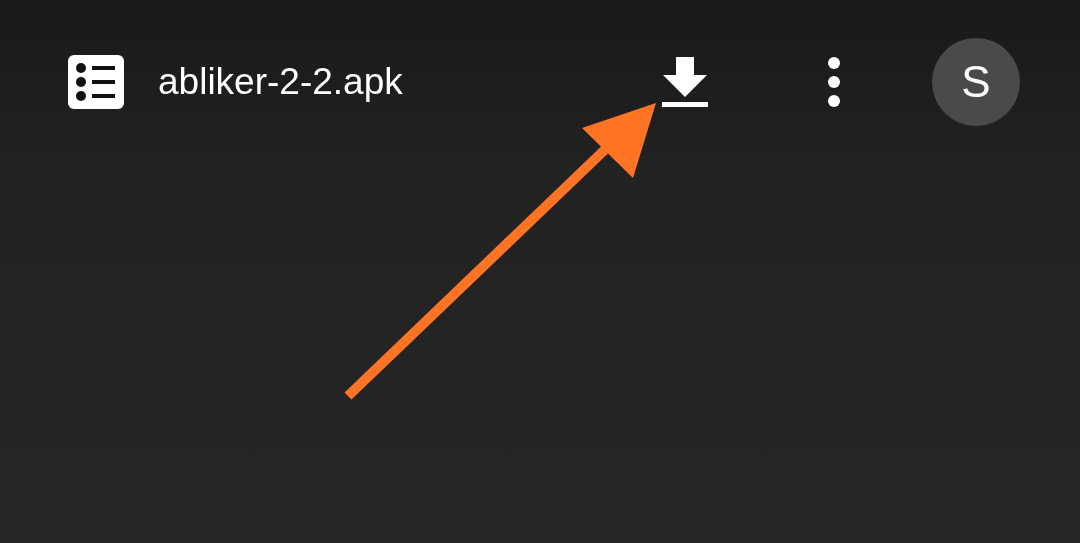  I want to click on avatar: S, so click(976, 82).